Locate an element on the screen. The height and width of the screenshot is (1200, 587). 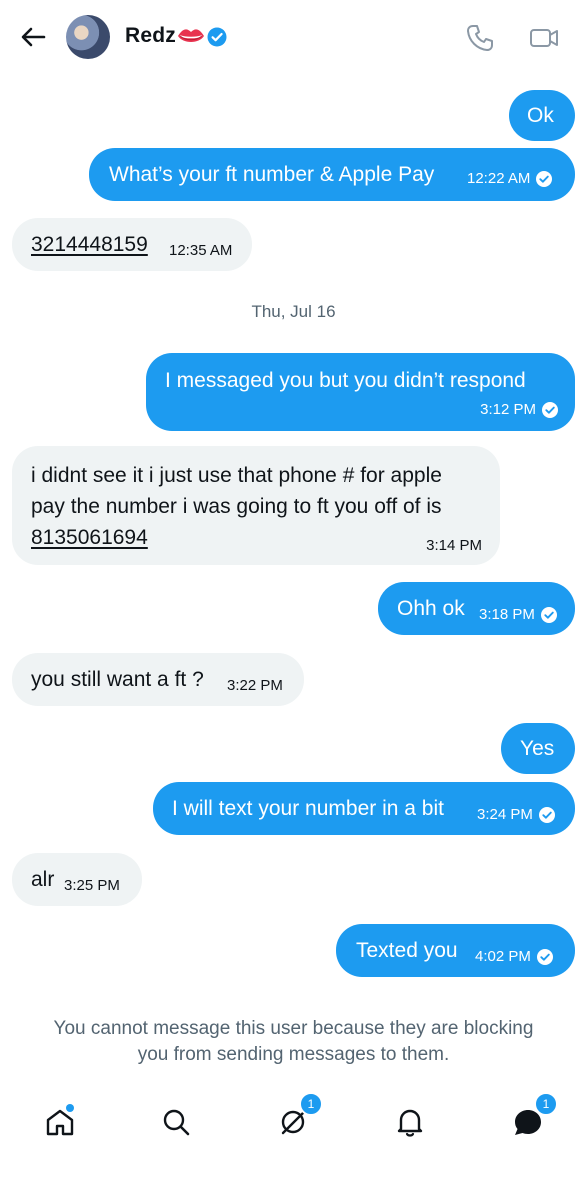
search-icon is located at coordinates (176, 1122).